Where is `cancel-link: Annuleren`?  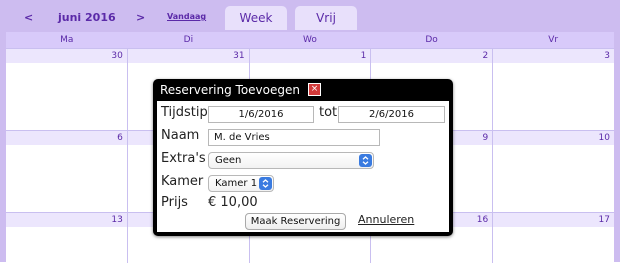
cancel-link: Annuleren is located at coordinates (386, 219).